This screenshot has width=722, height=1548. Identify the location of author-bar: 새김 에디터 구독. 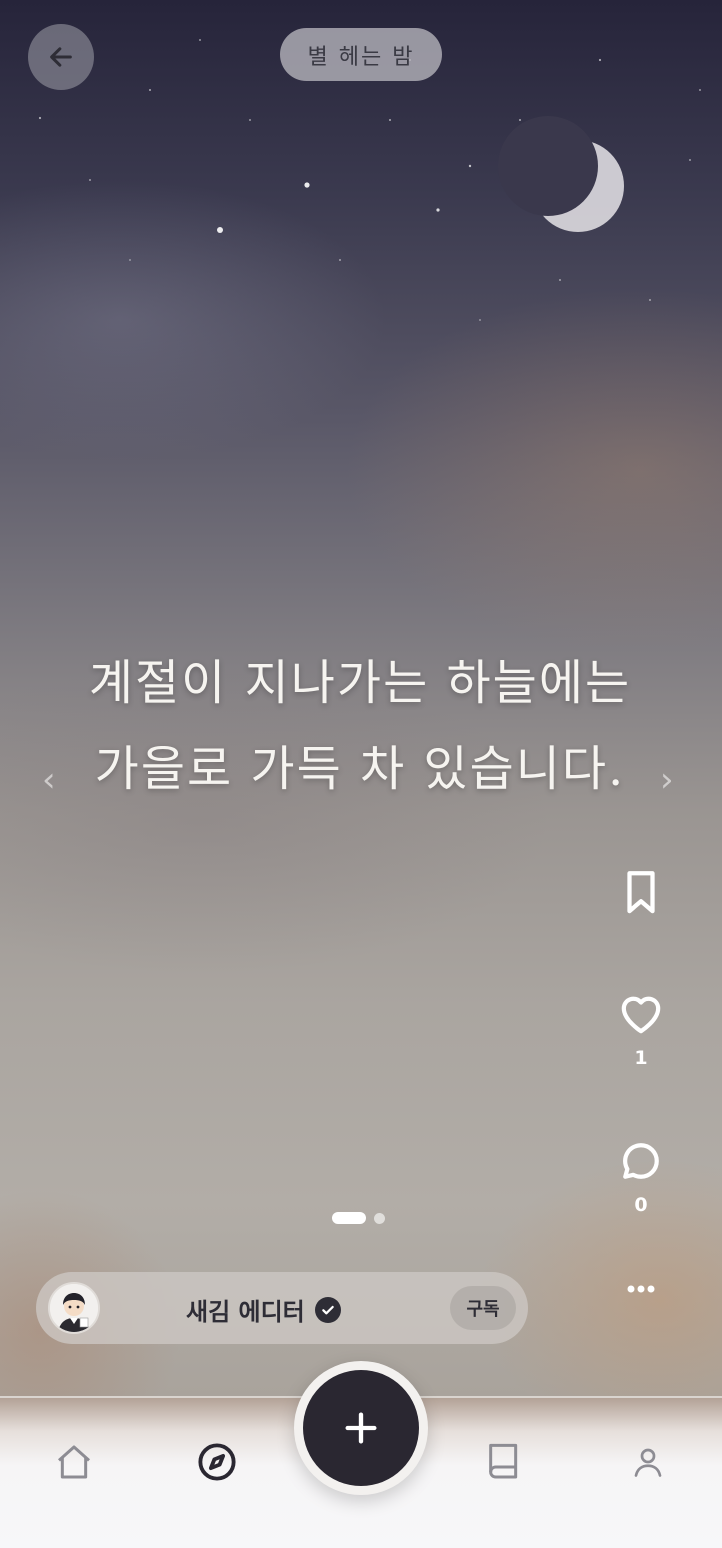
(282, 1308).